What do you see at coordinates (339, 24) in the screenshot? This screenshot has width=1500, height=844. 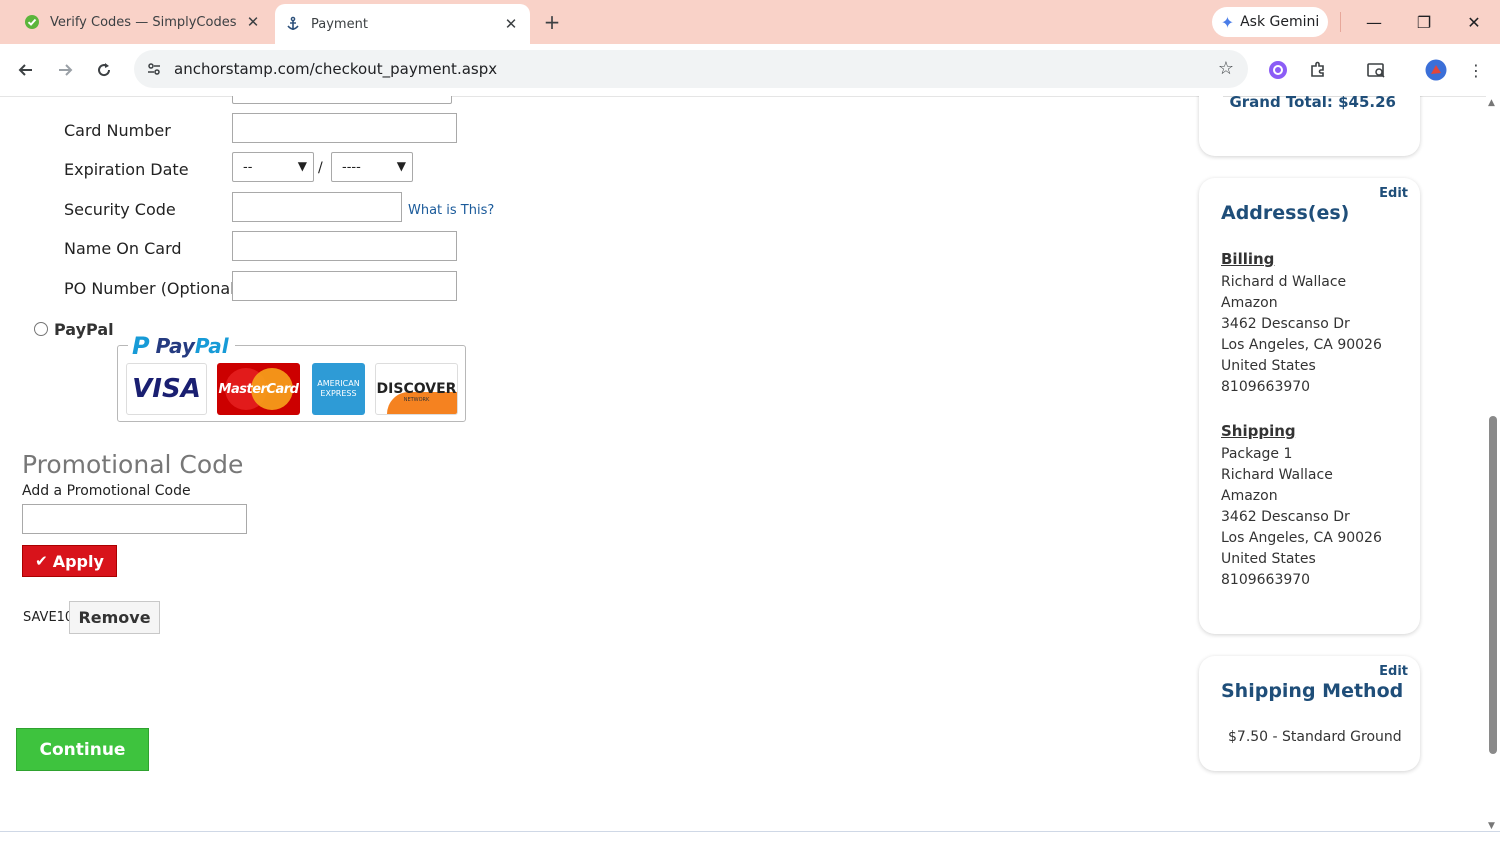 I see `tab-title: Payment` at bounding box center [339, 24].